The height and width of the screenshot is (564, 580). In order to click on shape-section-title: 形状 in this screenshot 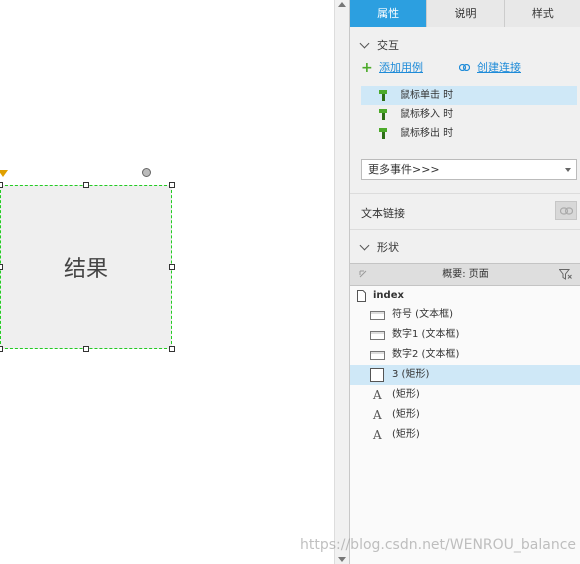, I will do `click(388, 247)`.